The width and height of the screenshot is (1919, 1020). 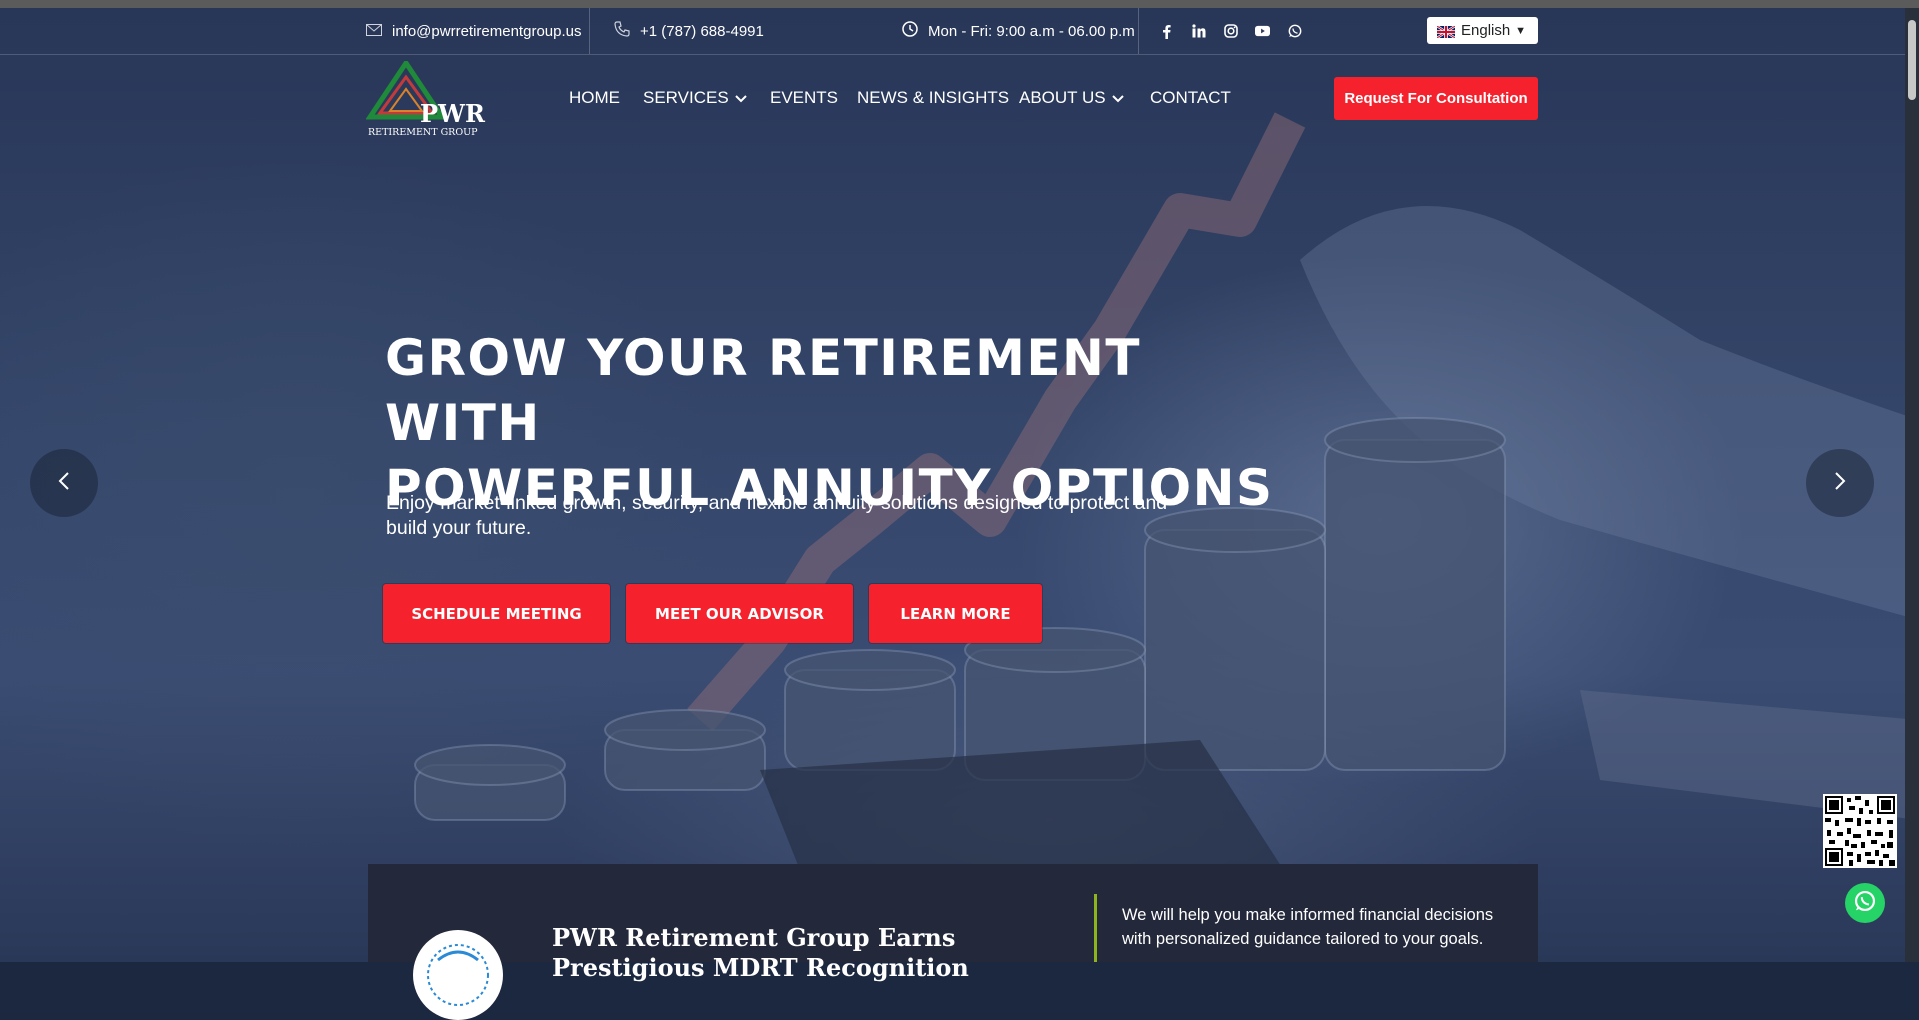 I want to click on page-scrollbar, so click(x=1912, y=485).